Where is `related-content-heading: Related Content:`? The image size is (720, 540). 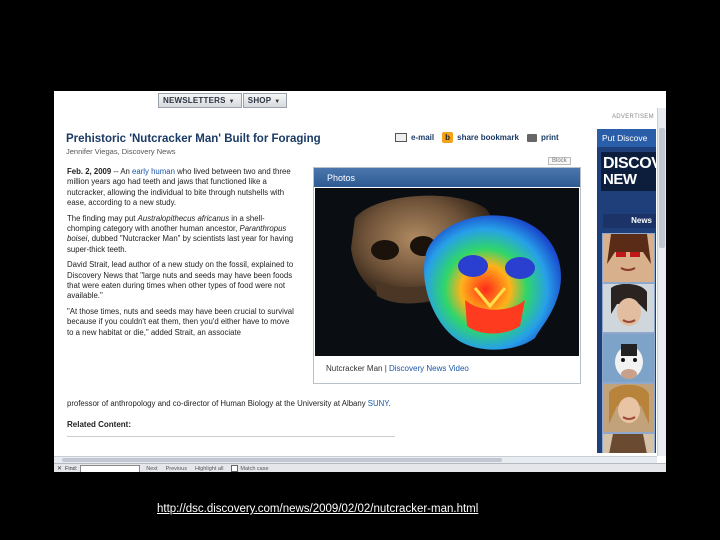
related-content-heading: Related Content: is located at coordinates (99, 424).